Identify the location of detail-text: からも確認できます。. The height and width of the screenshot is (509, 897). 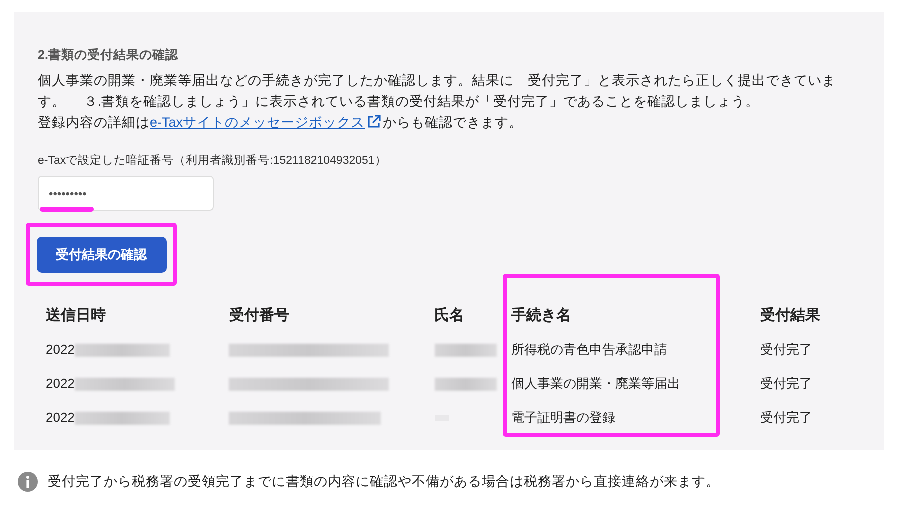
(453, 122).